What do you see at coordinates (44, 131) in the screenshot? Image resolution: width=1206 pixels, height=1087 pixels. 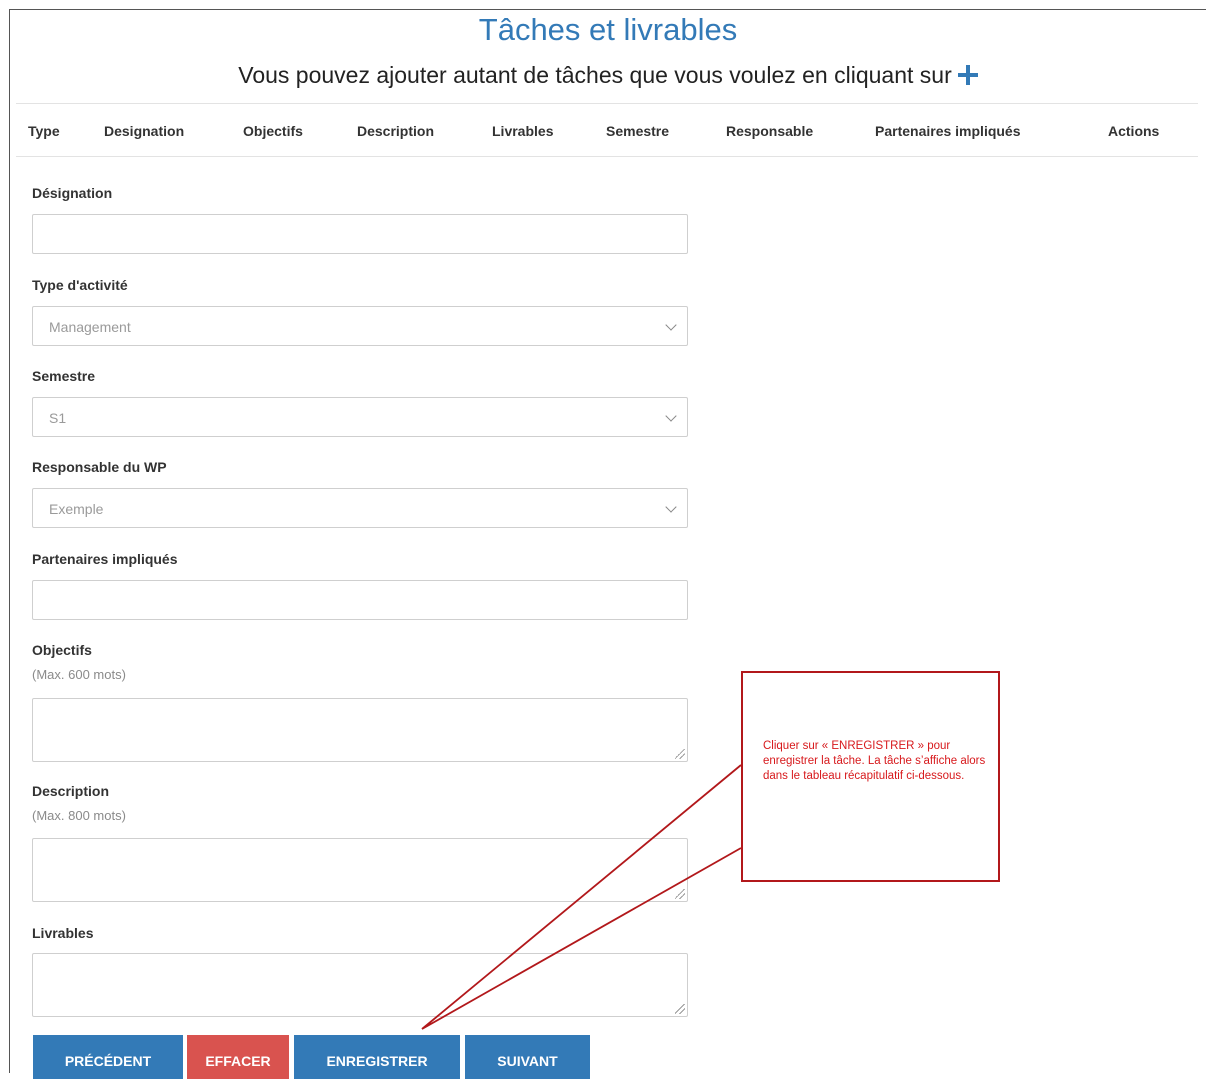 I see `column-header-type: Type` at bounding box center [44, 131].